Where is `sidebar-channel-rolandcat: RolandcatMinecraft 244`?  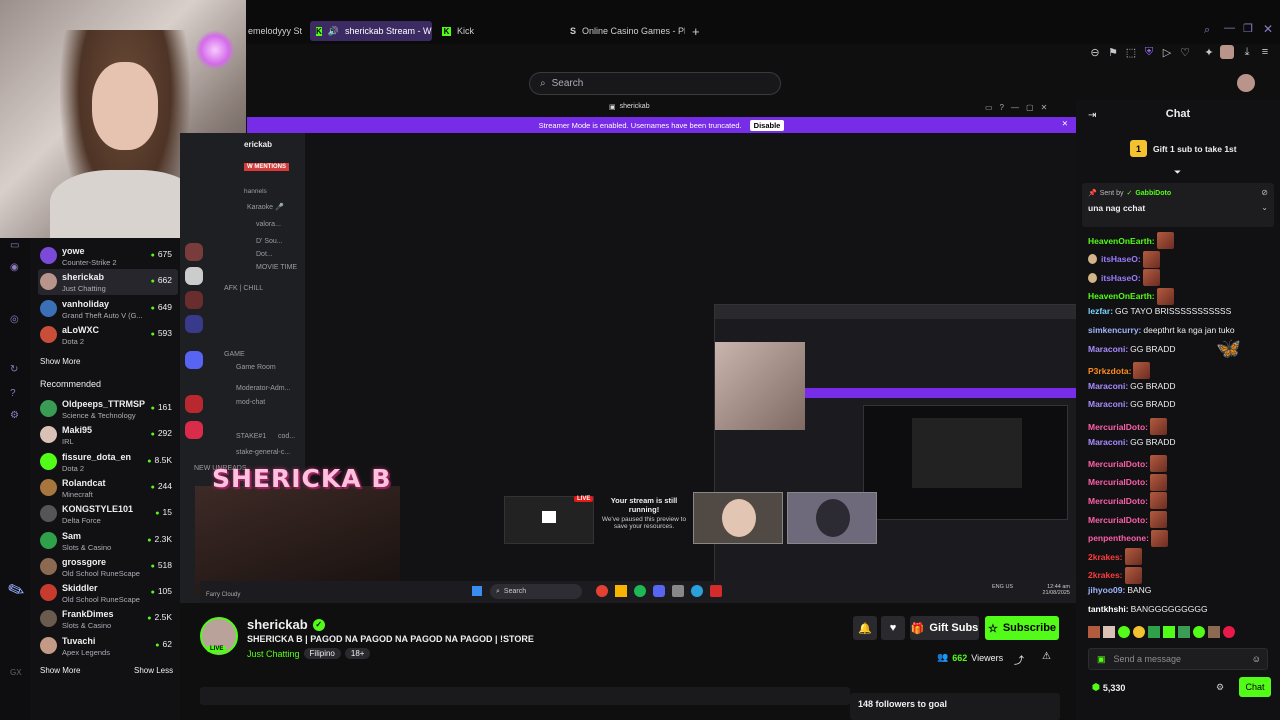
sidebar-channel-rolandcat: RolandcatMinecraft 244 is located at coordinates (108, 488).